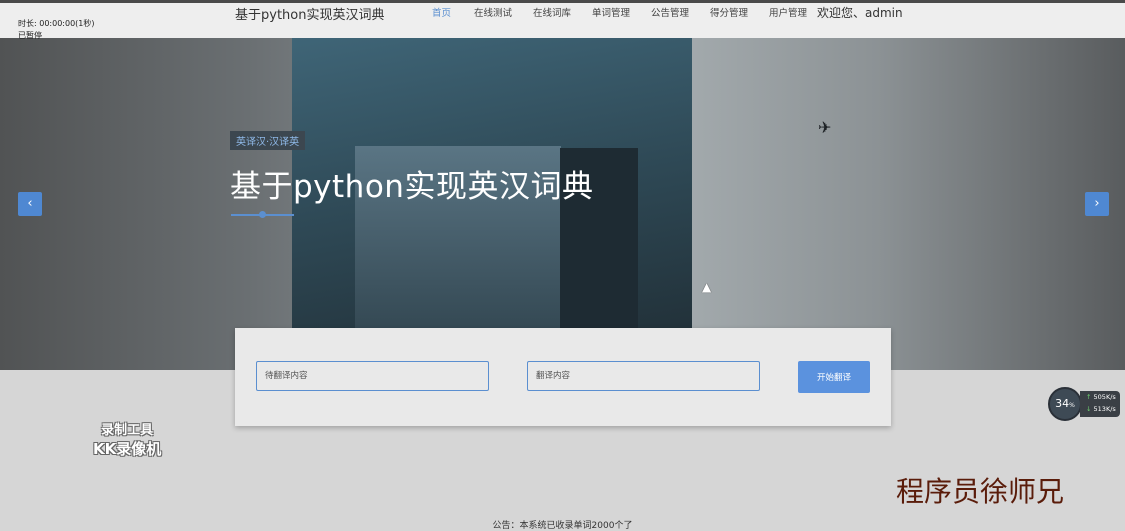 The width and height of the screenshot is (1125, 531). I want to click on nav-online-lexicon: 在线词库, so click(552, 12).